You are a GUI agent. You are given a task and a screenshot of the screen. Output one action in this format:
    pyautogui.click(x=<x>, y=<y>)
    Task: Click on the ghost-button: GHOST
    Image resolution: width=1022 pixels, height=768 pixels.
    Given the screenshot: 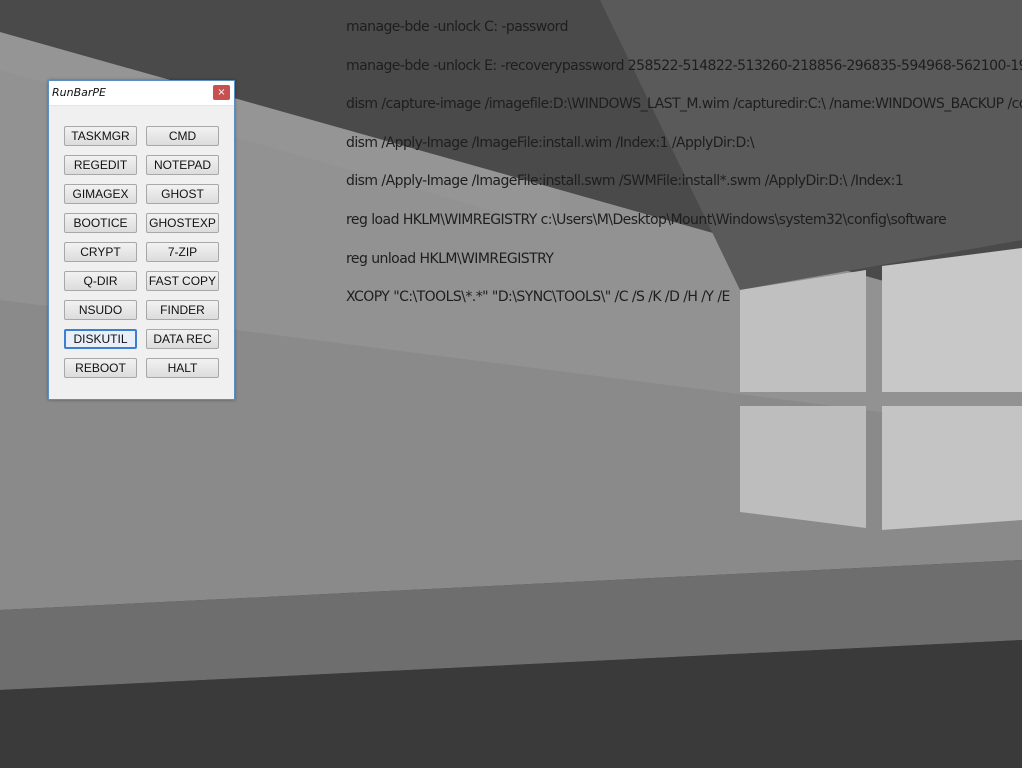 What is the action you would take?
    pyautogui.click(x=182, y=194)
    